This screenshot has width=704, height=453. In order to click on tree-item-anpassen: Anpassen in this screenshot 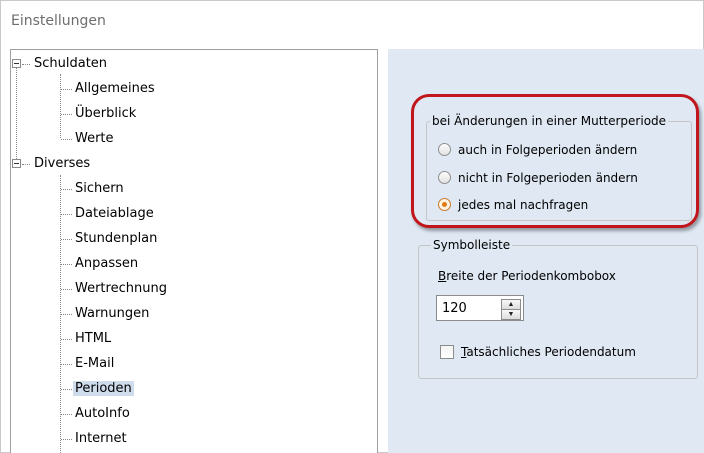, I will do `click(106, 265)`.